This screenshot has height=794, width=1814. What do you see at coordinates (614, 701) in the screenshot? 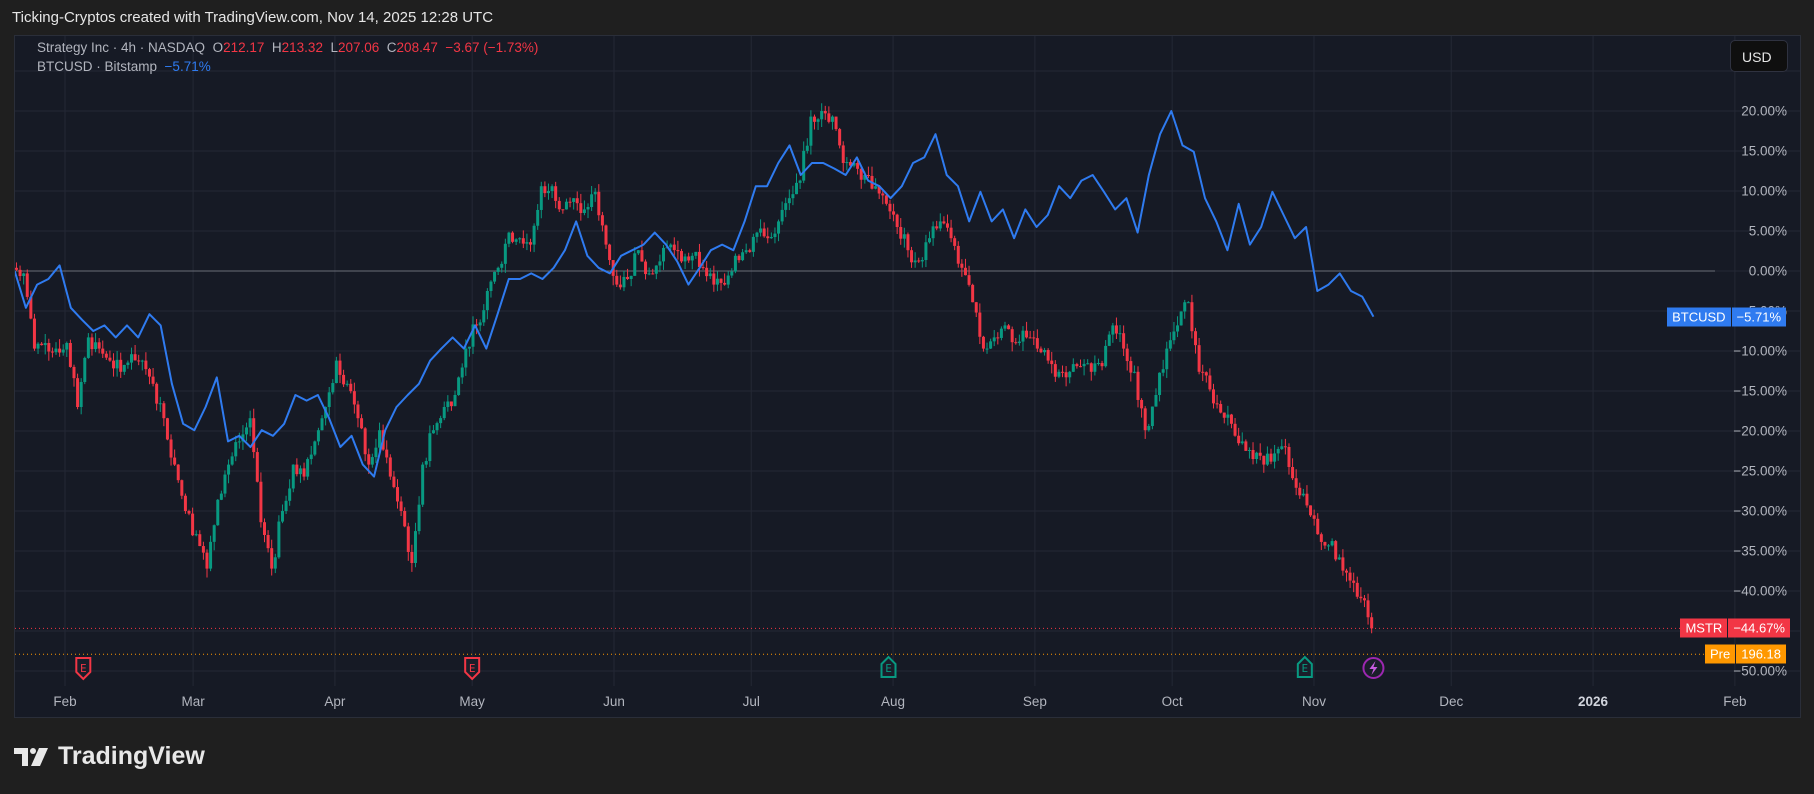
I see `time-axis-label: Jun` at bounding box center [614, 701].